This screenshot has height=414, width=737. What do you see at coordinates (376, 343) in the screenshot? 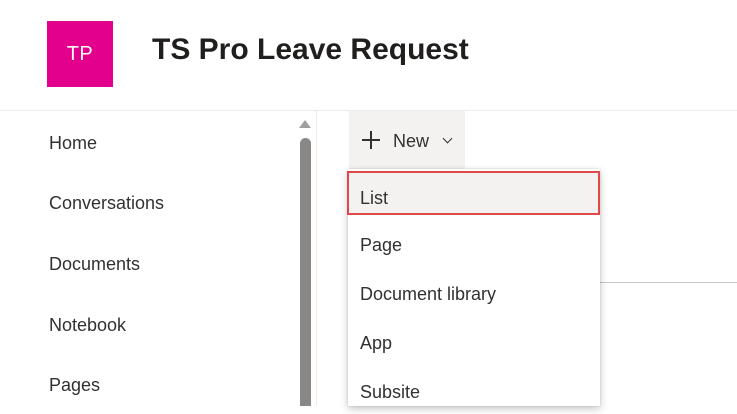
I see `menu-item-label: App` at bounding box center [376, 343].